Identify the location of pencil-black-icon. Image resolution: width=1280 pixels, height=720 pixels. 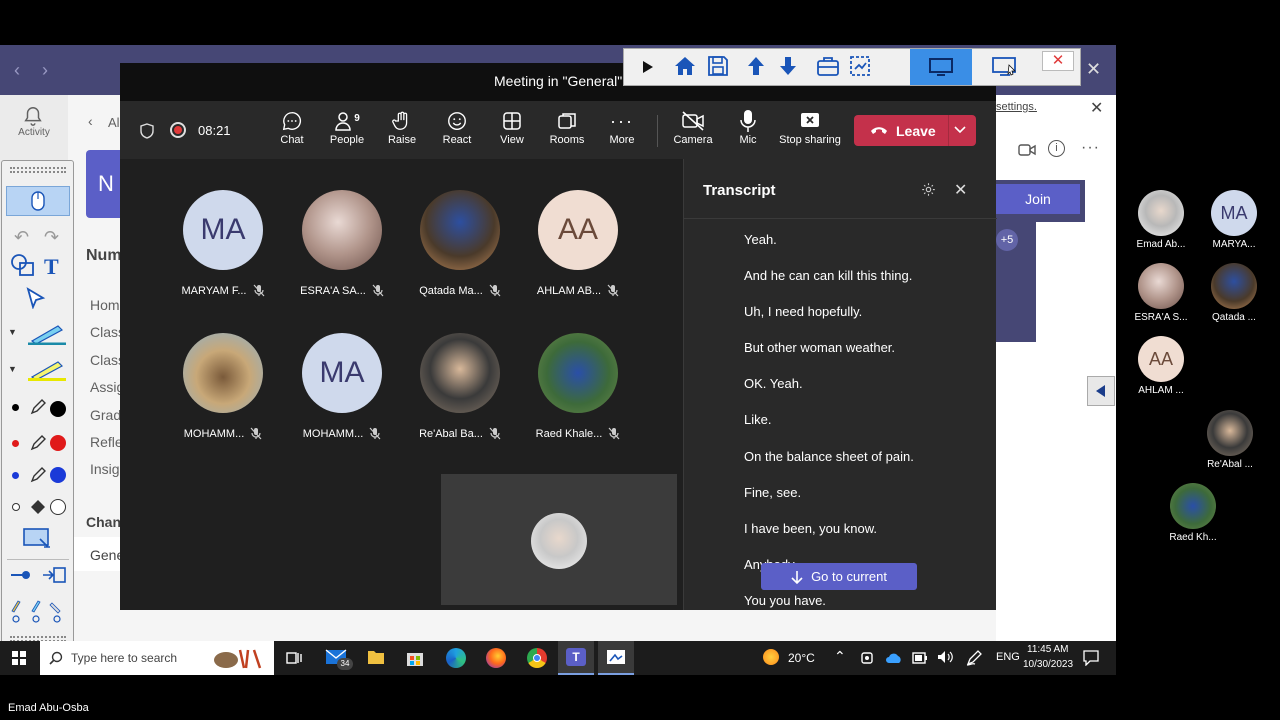
(38, 407).